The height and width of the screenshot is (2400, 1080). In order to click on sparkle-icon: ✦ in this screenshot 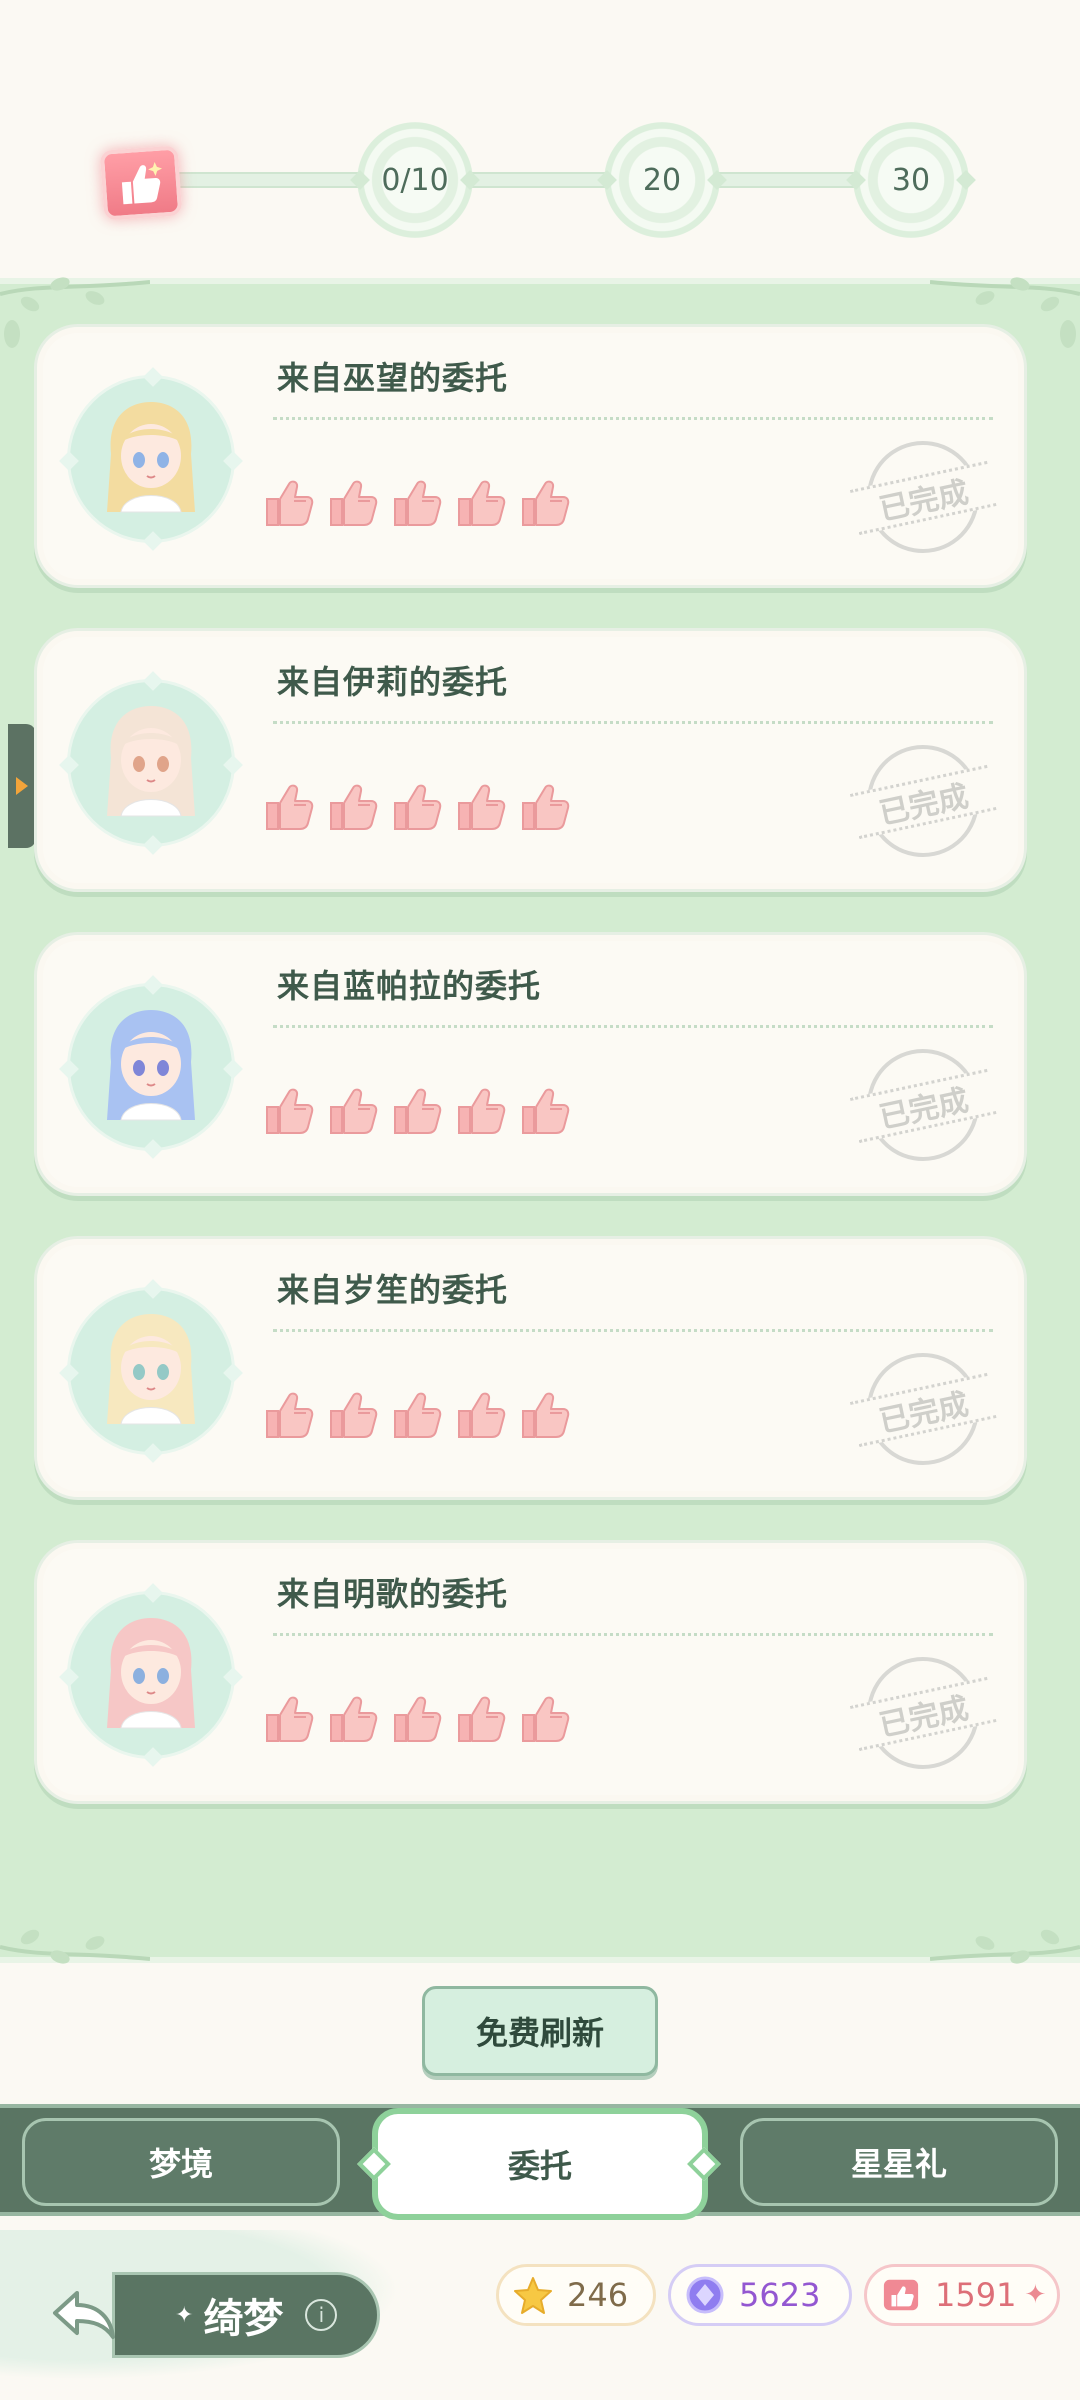, I will do `click(184, 2315)`.